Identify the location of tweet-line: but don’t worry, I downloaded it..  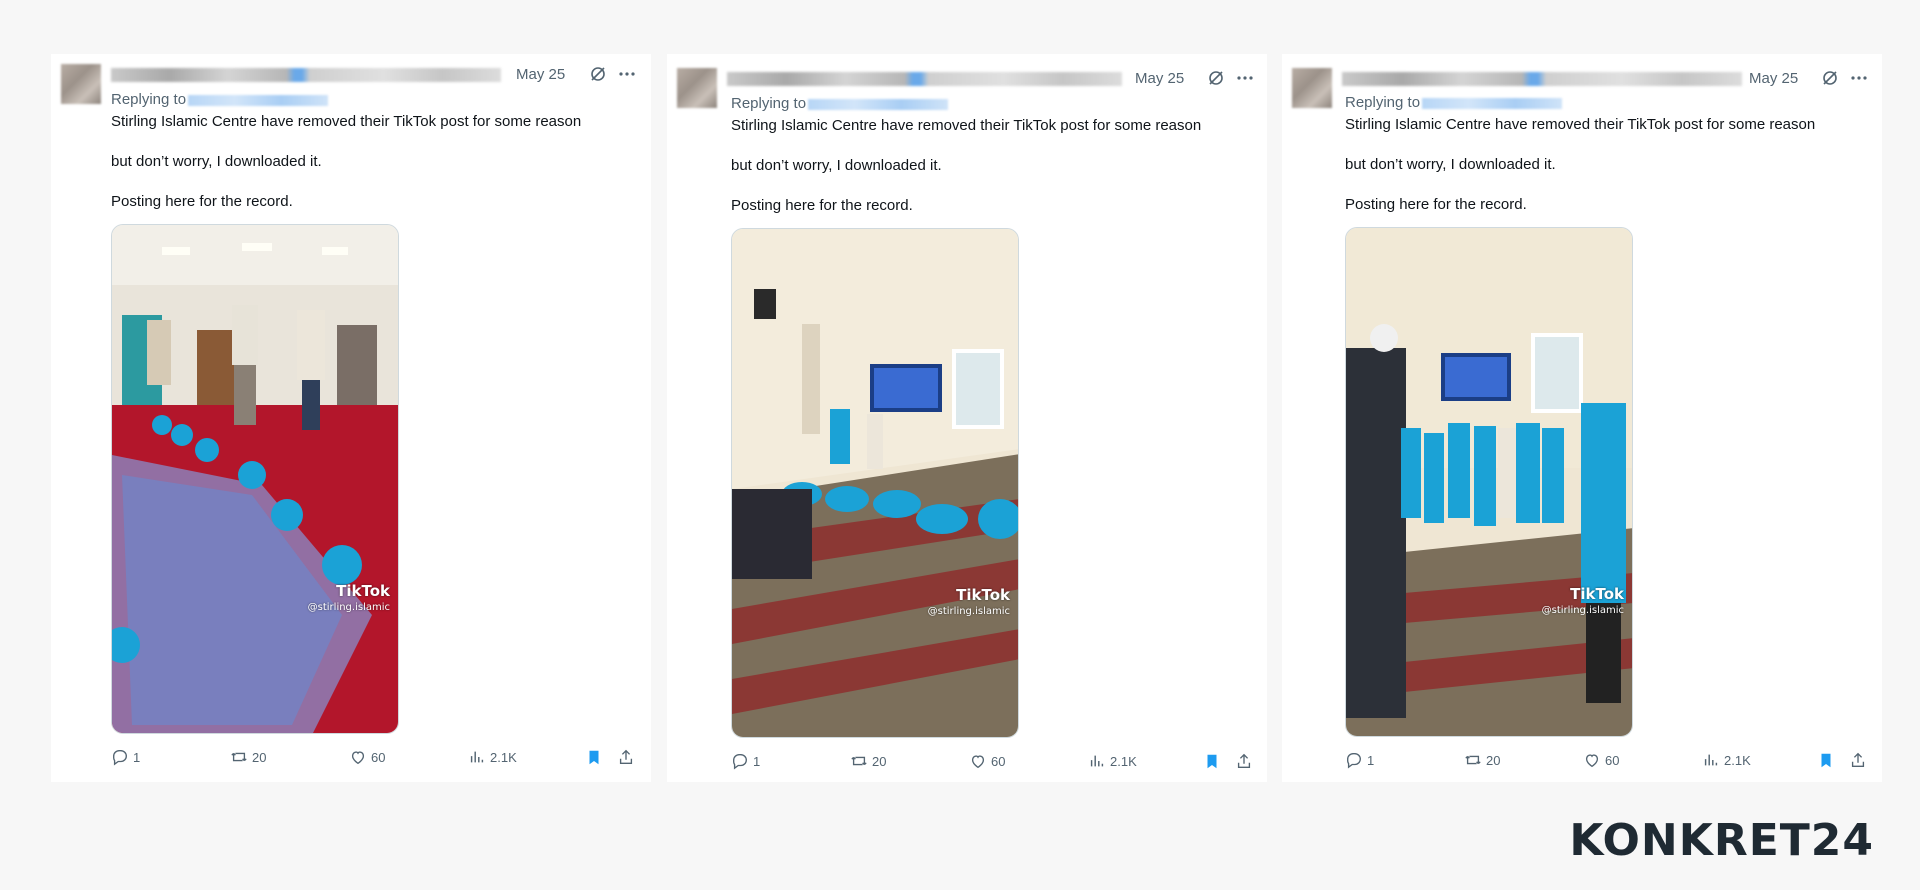
(836, 165).